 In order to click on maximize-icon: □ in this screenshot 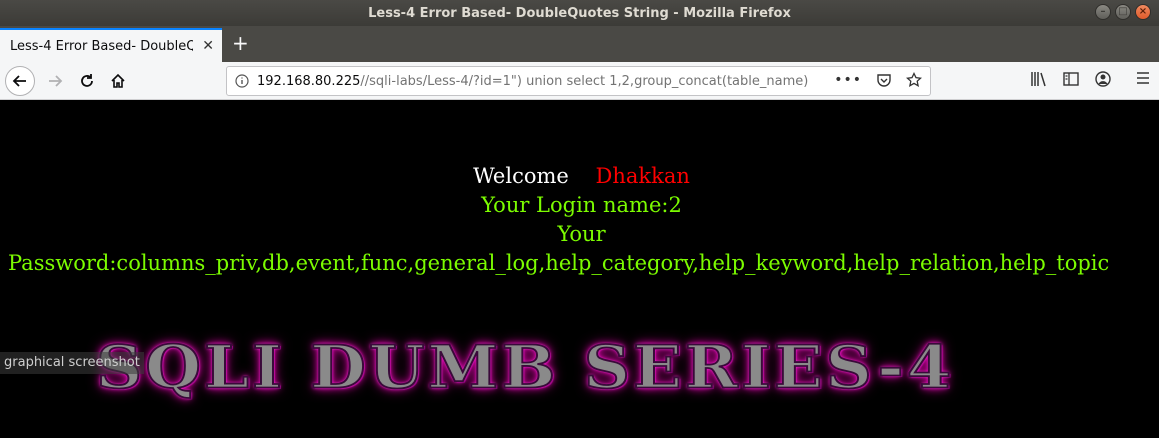, I will do `click(1123, 12)`.